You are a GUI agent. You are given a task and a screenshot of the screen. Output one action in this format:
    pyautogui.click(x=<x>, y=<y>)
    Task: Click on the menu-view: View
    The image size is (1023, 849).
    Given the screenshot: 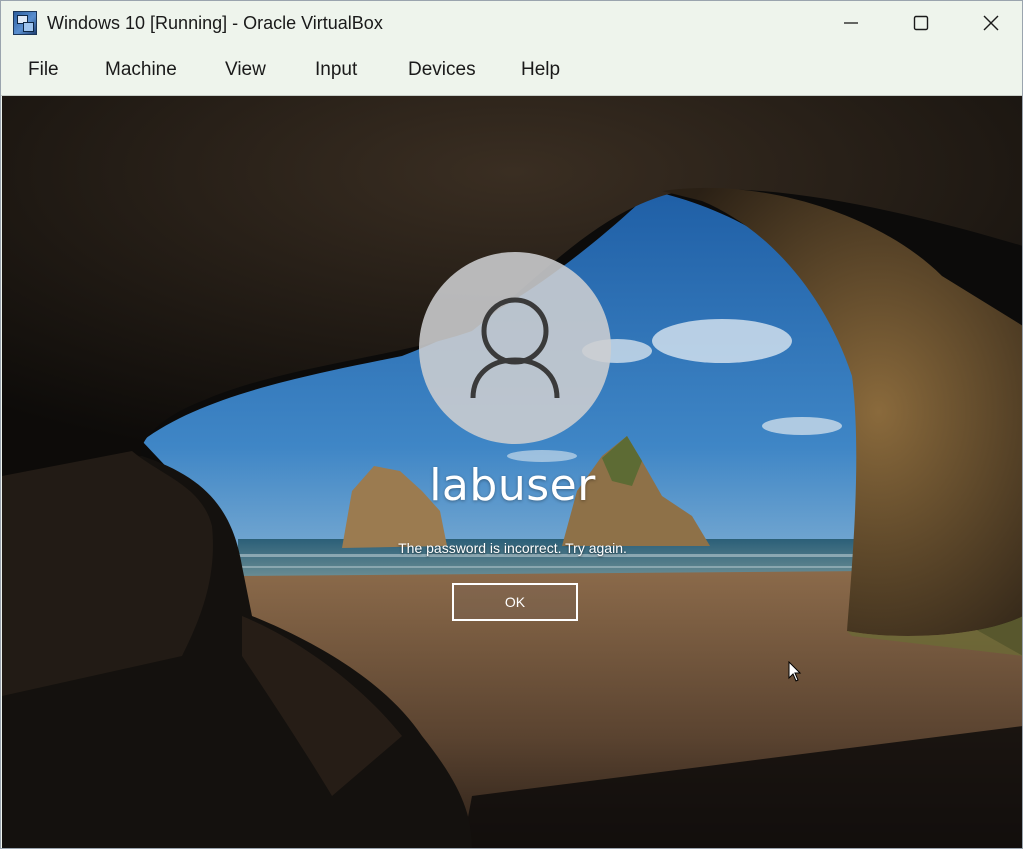 What is the action you would take?
    pyautogui.click(x=245, y=70)
    